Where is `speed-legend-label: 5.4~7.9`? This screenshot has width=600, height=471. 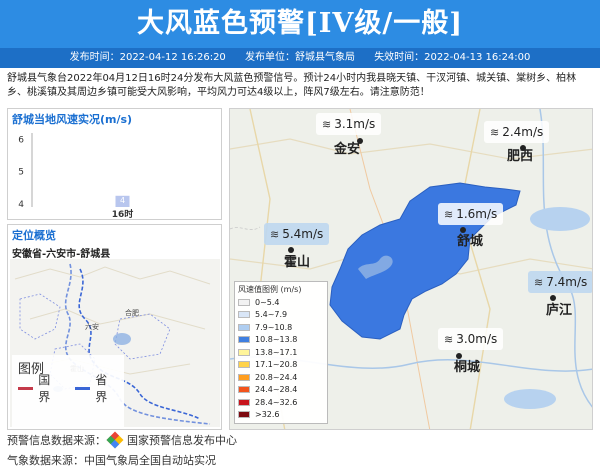
speed-legend-label: 5.4~7.9 is located at coordinates (271, 315).